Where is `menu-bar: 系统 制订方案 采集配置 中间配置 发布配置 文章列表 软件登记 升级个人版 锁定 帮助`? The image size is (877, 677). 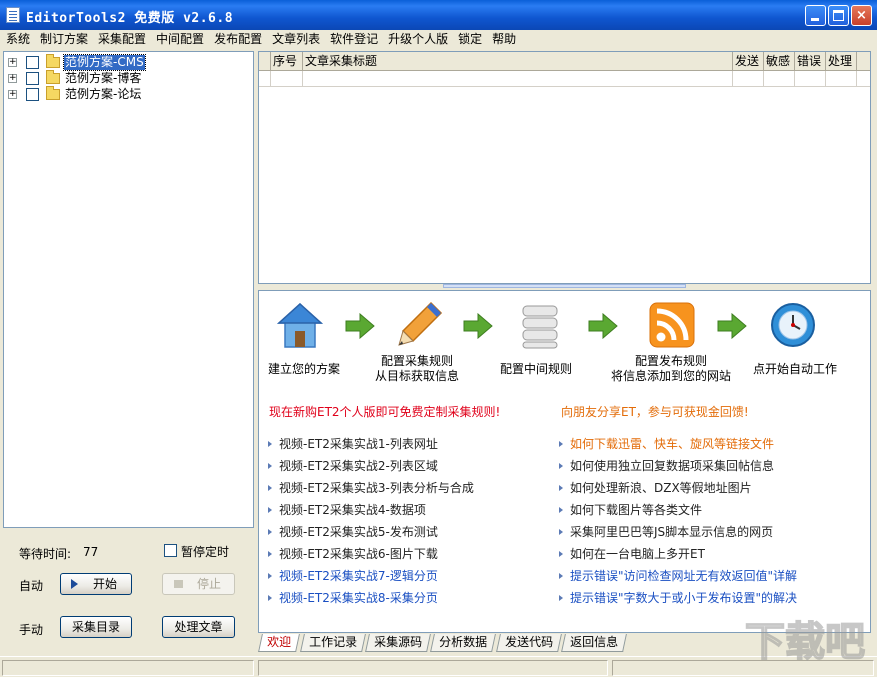
menu-bar: 系统 制订方案 采集配置 中间配置 发布配置 文章列表 软件登记 升级个人版 锁定 帮助 is located at coordinates (438, 39).